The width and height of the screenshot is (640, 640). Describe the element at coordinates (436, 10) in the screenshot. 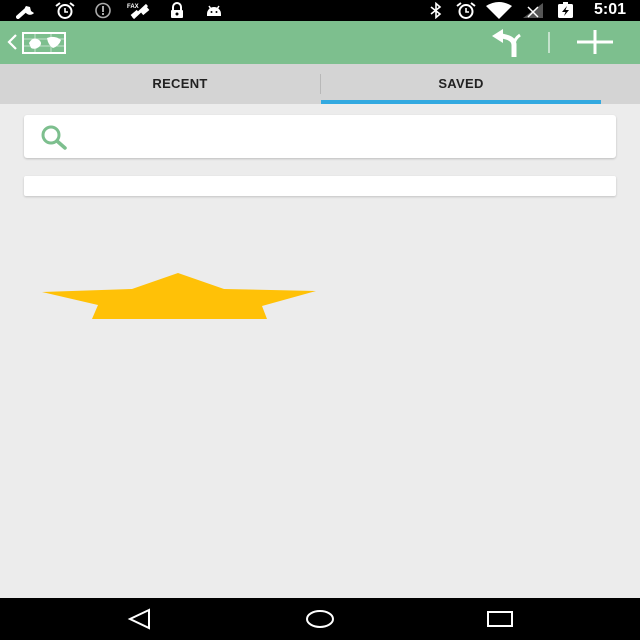

I see `bluetooth-icon` at that location.